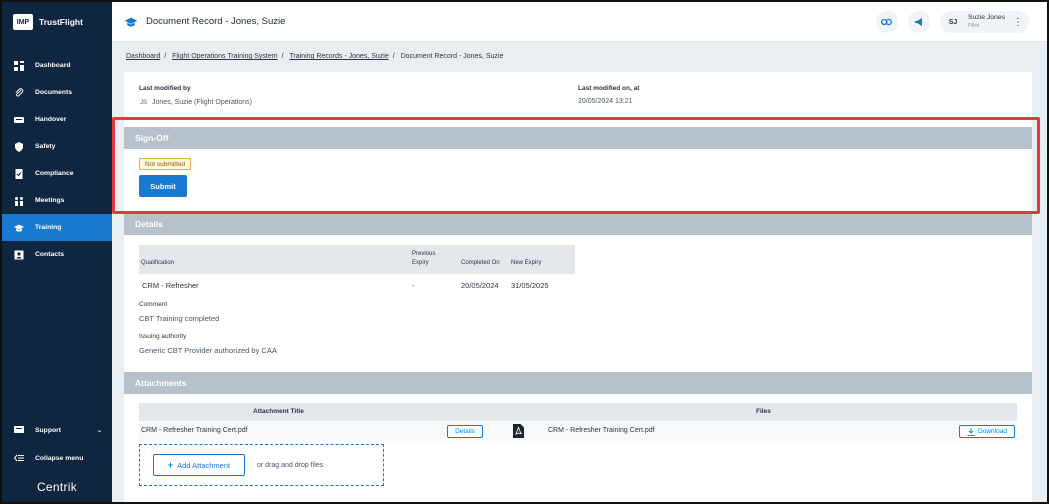 This screenshot has width=1049, height=504. What do you see at coordinates (609, 88) in the screenshot?
I see `modified-on-label: Last modified on, at` at bounding box center [609, 88].